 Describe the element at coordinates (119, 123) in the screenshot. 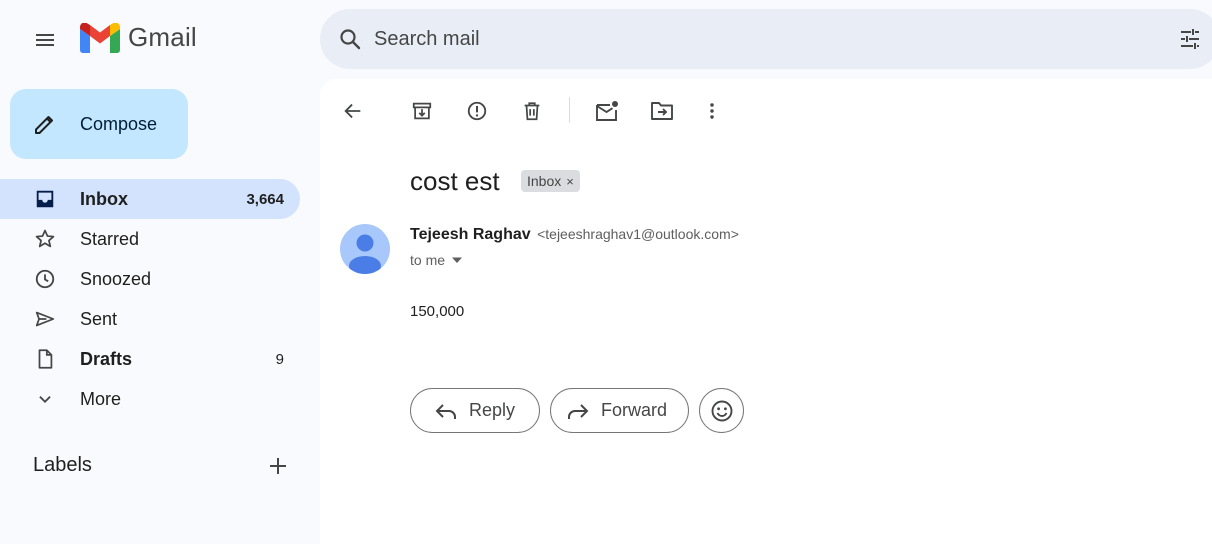

I see `compose-label: Compose` at that location.